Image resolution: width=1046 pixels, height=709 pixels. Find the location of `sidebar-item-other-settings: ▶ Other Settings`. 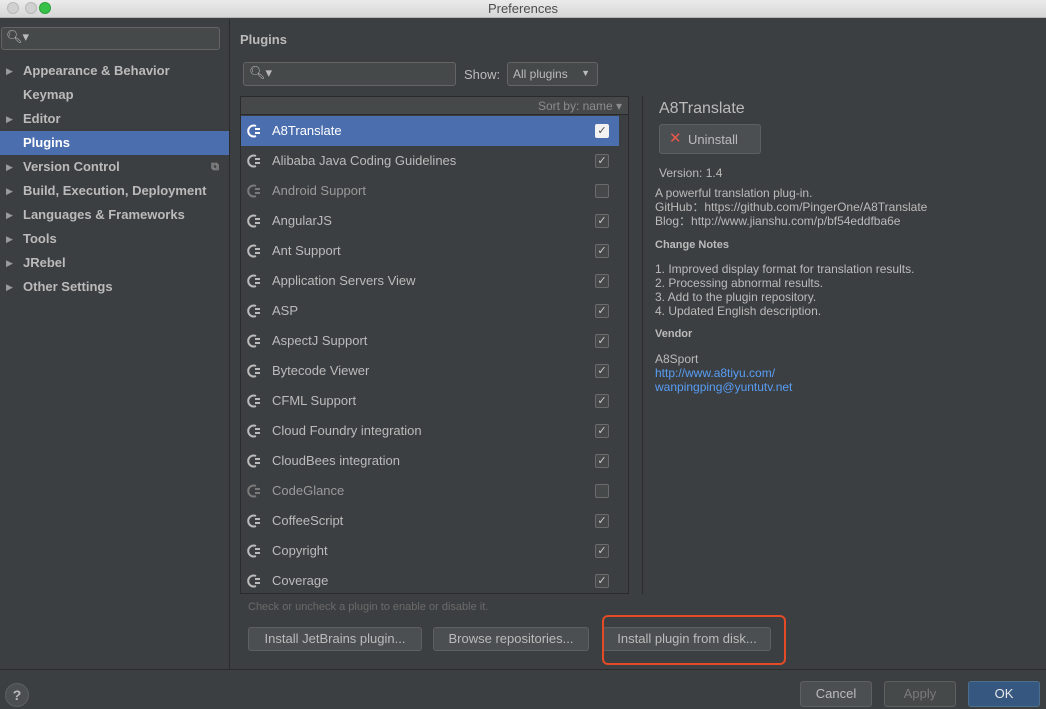

sidebar-item-other-settings: ▶ Other Settings is located at coordinates (114, 287).